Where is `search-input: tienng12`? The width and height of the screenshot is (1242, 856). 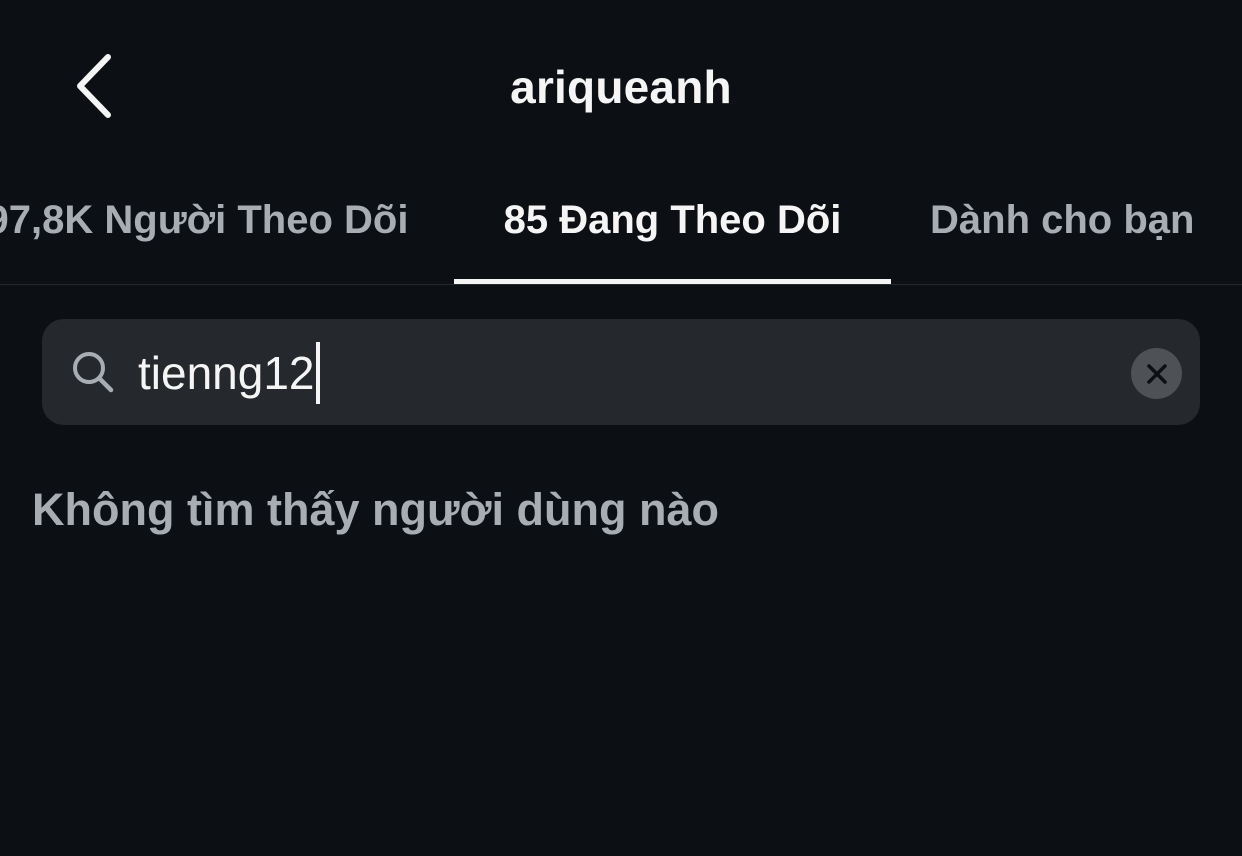 search-input: tienng12 is located at coordinates (229, 373).